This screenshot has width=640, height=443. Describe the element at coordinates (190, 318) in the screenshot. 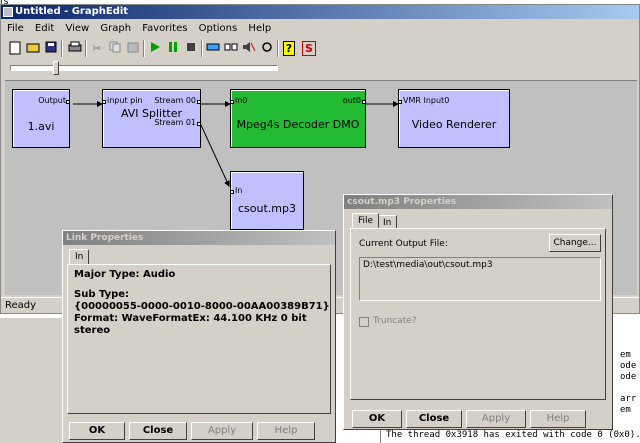

I see `format-text: Format: WaveFormatEx: 44.100 KHz 0 bit` at that location.